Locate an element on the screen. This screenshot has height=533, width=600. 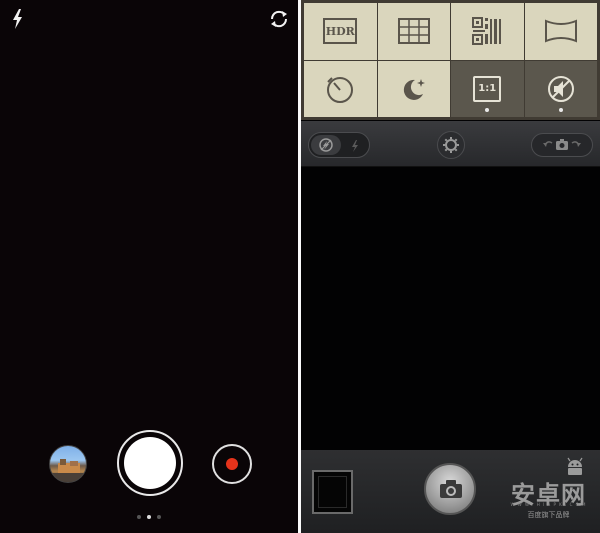
mode-hdr: HDR is located at coordinates (340, 31).